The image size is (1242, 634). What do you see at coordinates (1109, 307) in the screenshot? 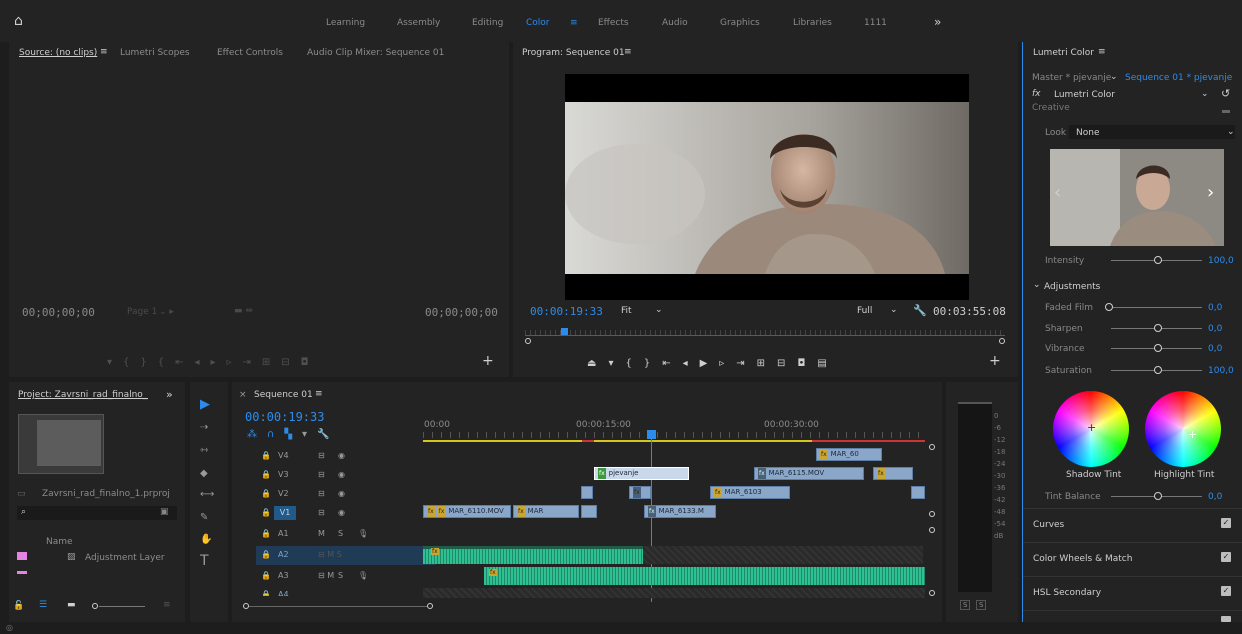
I see `faded-film-knob` at bounding box center [1109, 307].